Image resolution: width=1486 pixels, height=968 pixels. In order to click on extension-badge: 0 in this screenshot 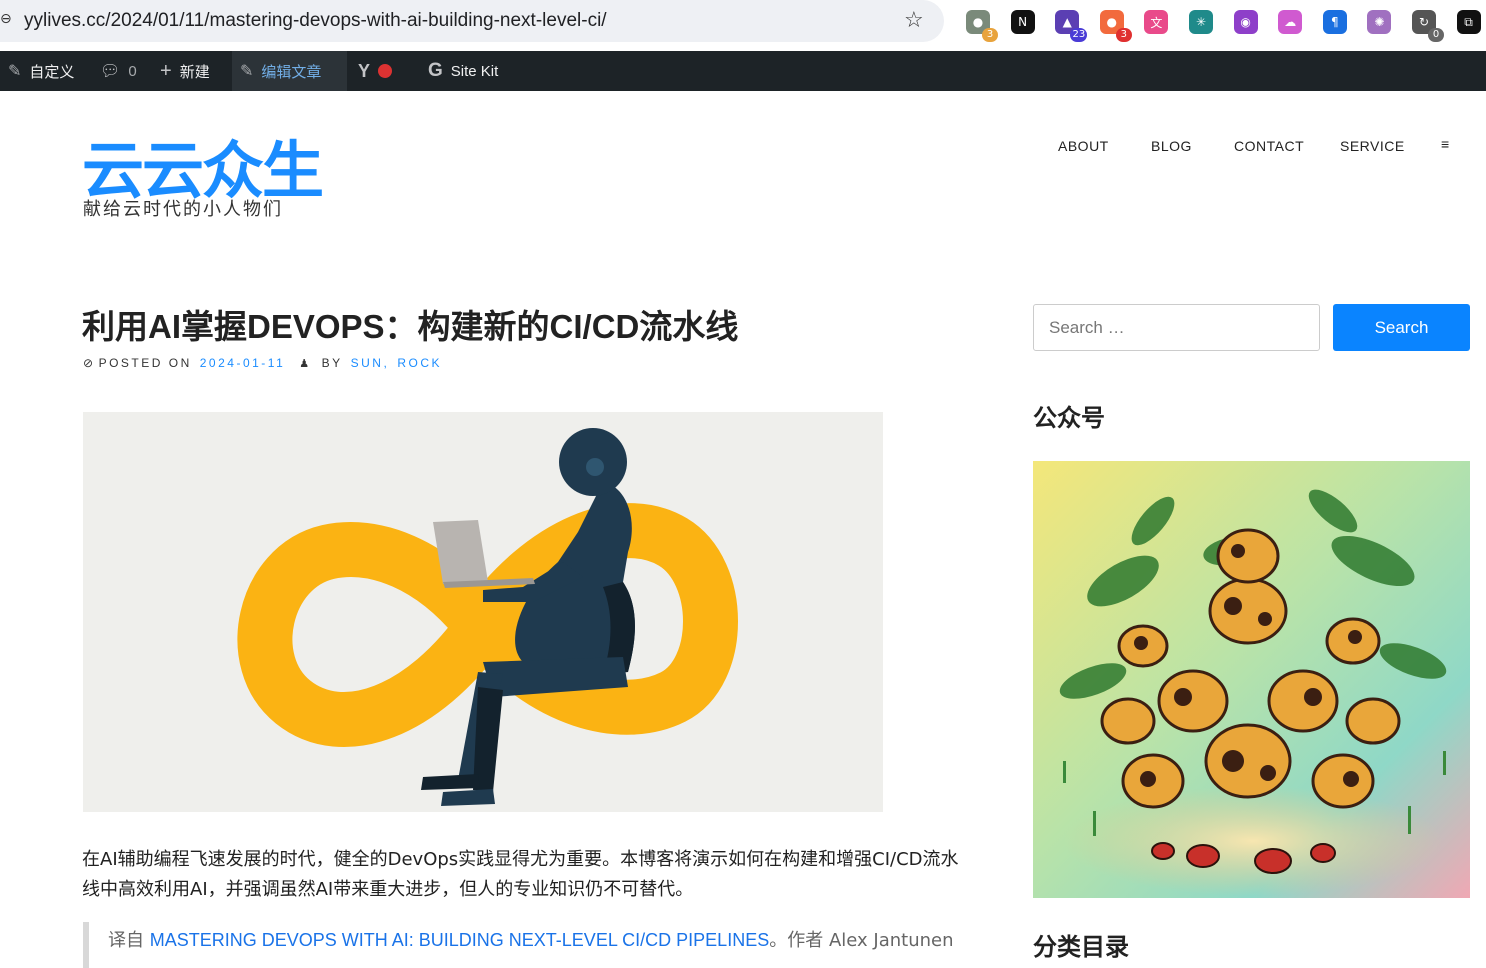, I will do `click(1436, 35)`.